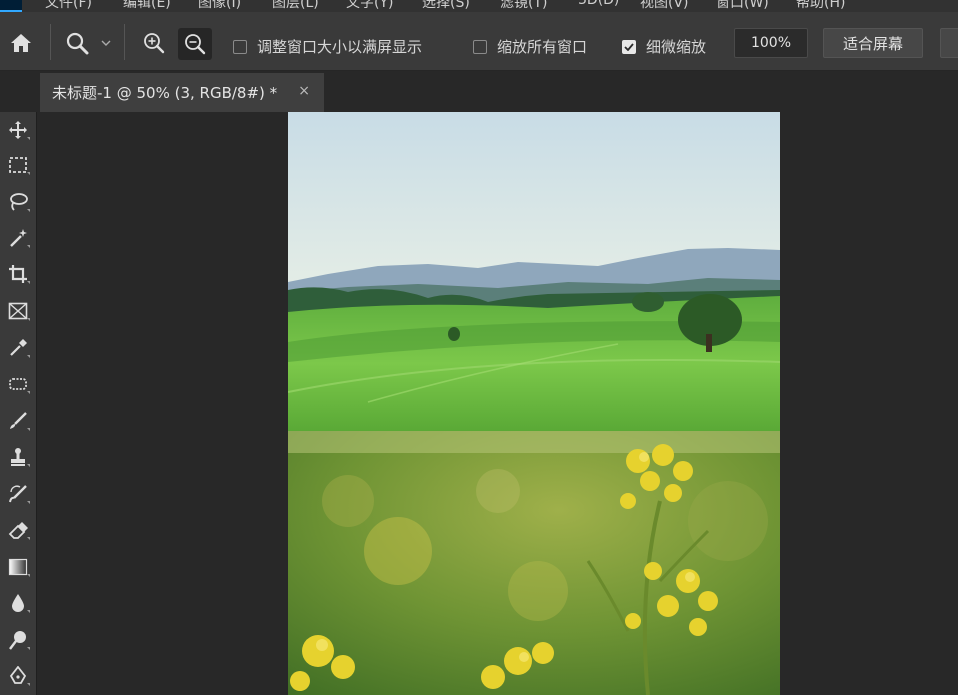  Describe the element at coordinates (523, 6) in the screenshot. I see `menu-filter: 滤镜(T)` at that location.